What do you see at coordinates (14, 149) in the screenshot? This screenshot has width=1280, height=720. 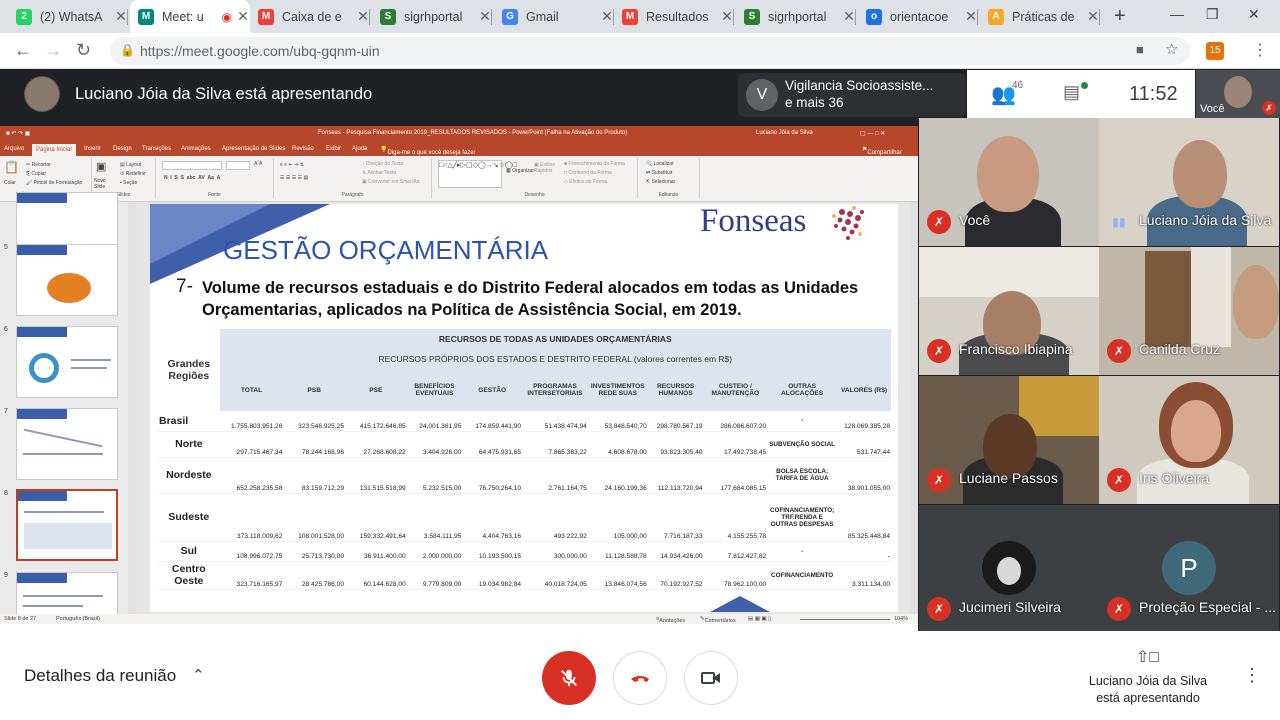 I see `ribbon-tab-arquivo: Arquivo` at bounding box center [14, 149].